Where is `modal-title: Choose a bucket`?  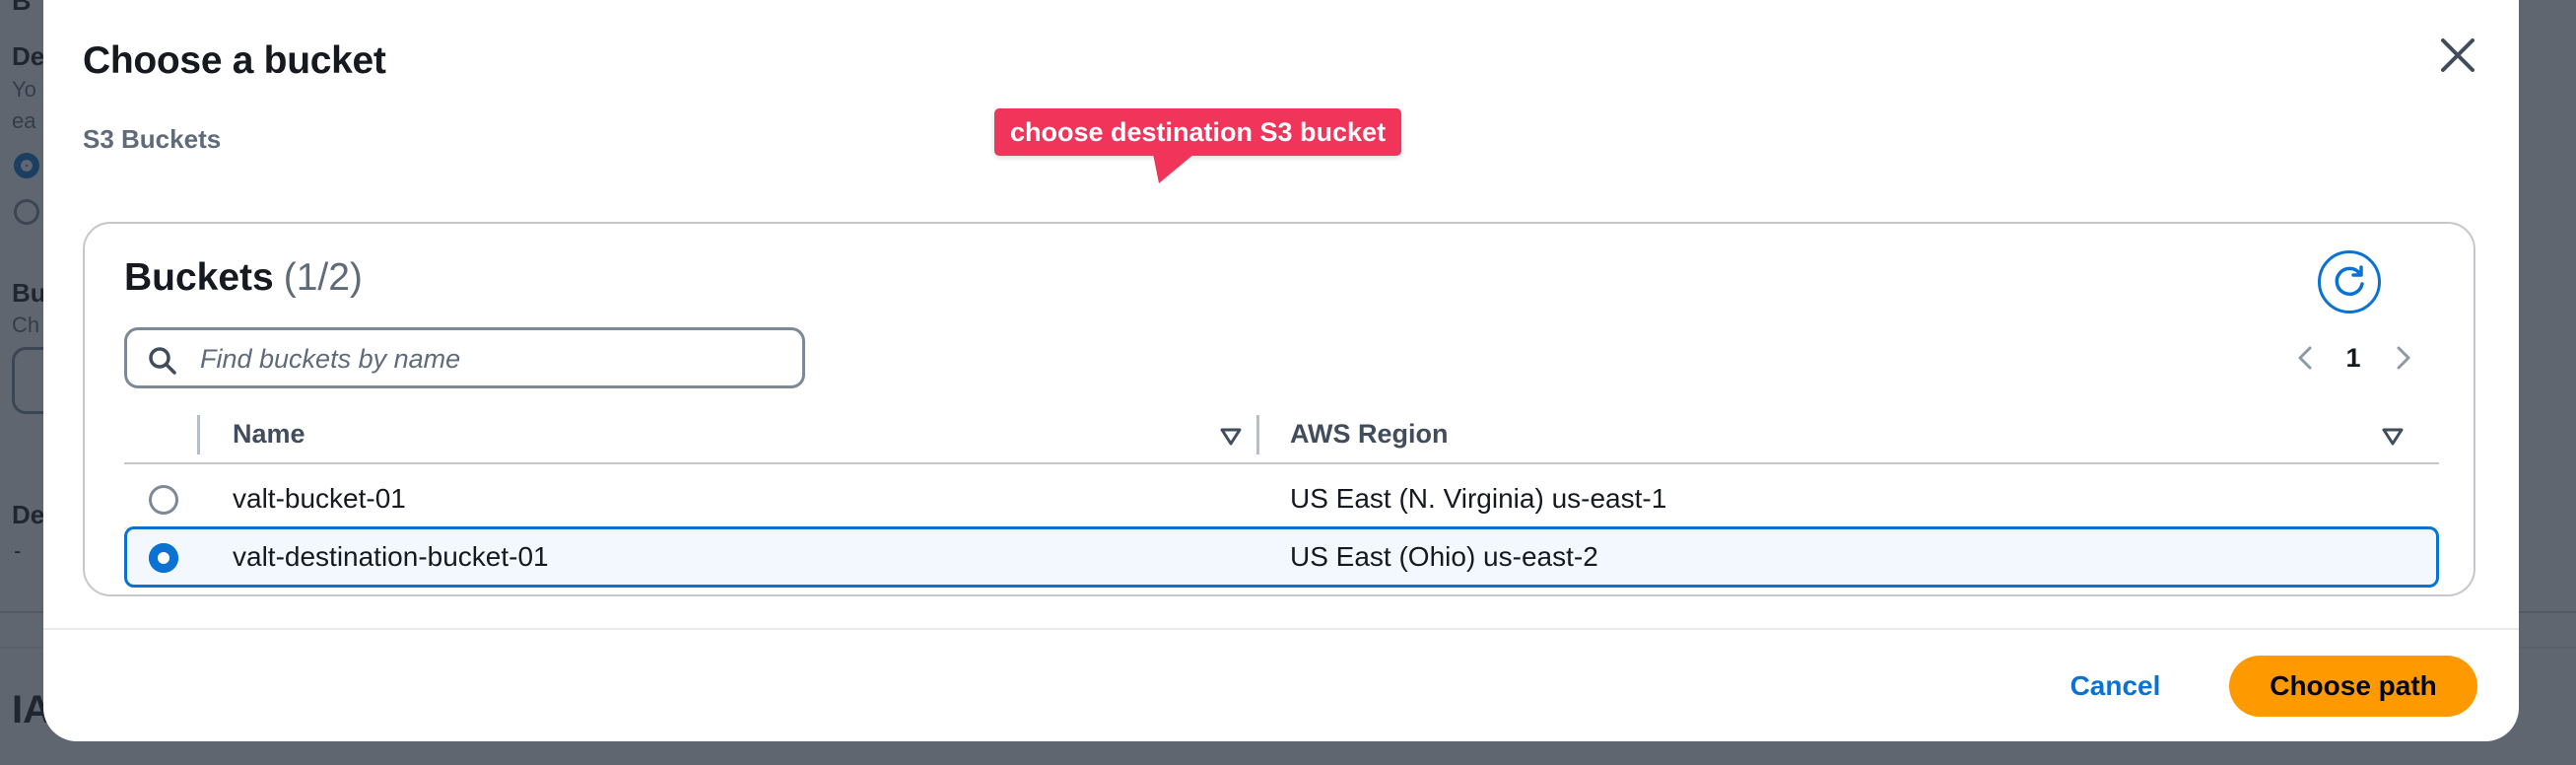 modal-title: Choose a bucket is located at coordinates (234, 60).